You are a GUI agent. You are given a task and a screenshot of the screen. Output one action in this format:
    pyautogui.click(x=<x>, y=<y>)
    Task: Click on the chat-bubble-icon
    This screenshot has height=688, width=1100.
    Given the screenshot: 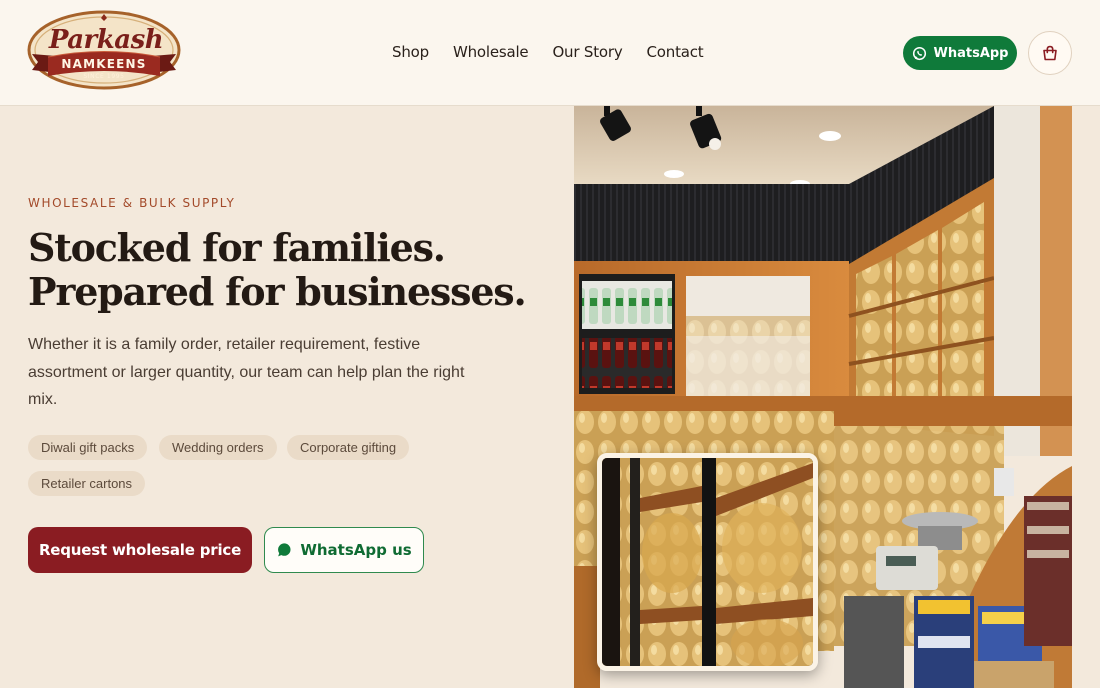 What is the action you would take?
    pyautogui.click(x=284, y=550)
    